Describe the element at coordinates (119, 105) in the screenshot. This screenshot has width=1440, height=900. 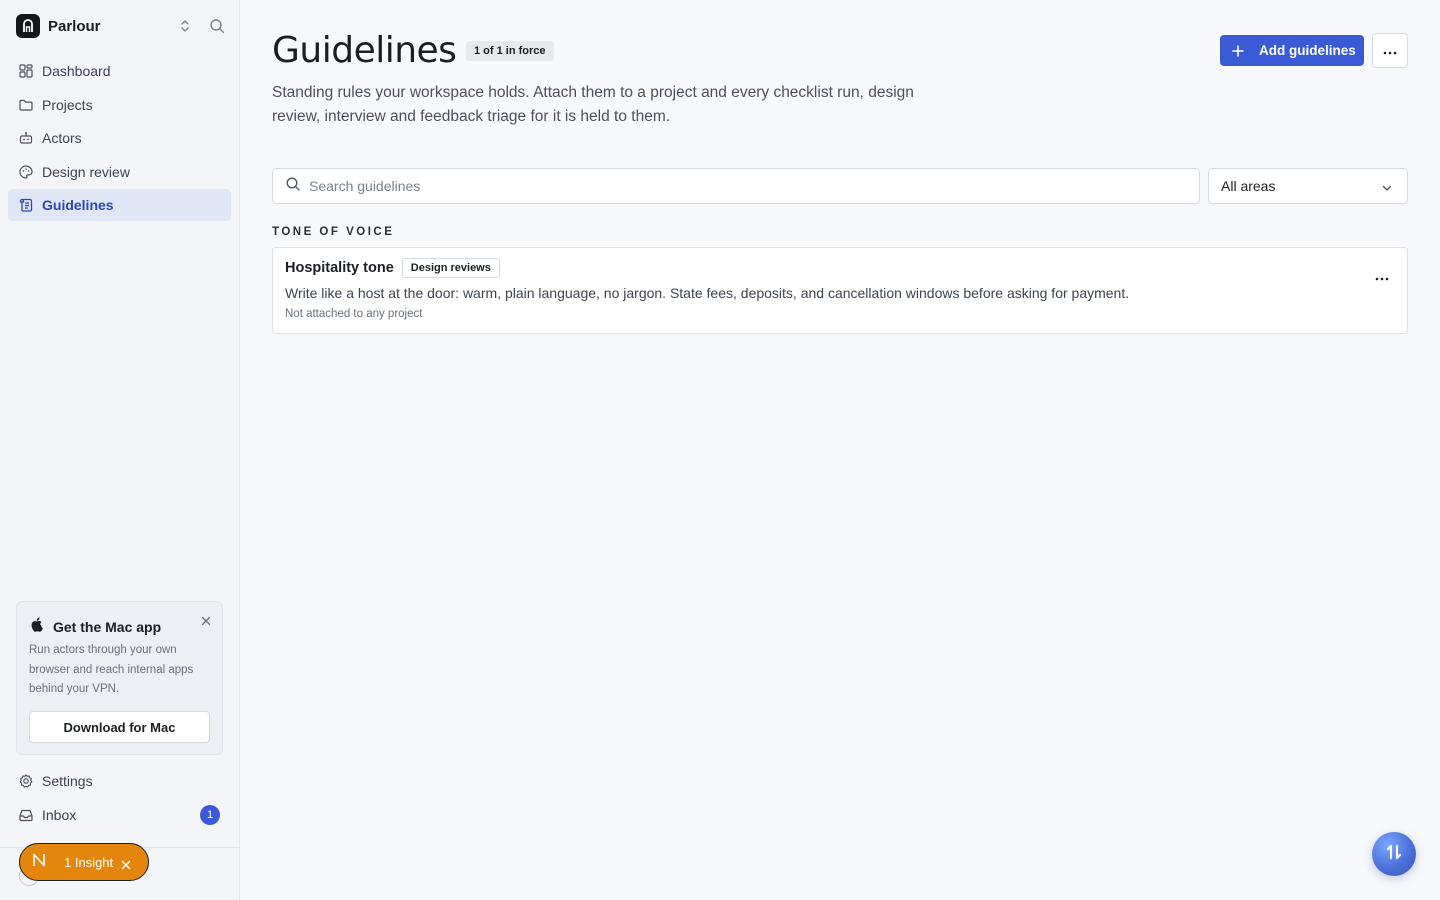
I see `sidebar-item-projects: Projects` at that location.